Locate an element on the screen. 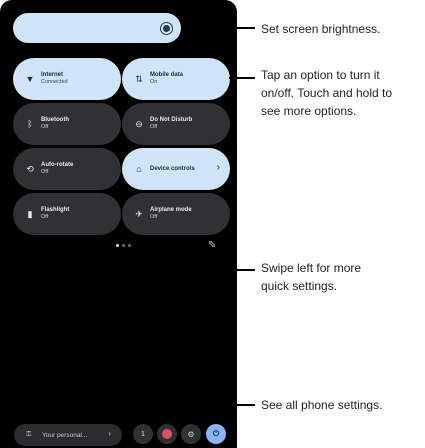  brightness-slider is located at coordinates (97, 28).